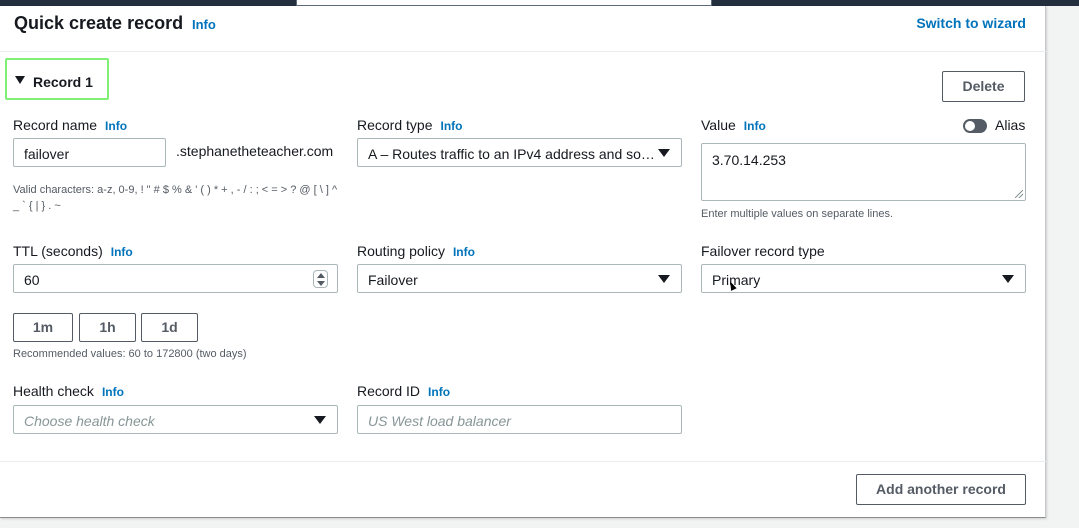  Describe the element at coordinates (970, 126) in the screenshot. I see `toggle-knob` at that location.